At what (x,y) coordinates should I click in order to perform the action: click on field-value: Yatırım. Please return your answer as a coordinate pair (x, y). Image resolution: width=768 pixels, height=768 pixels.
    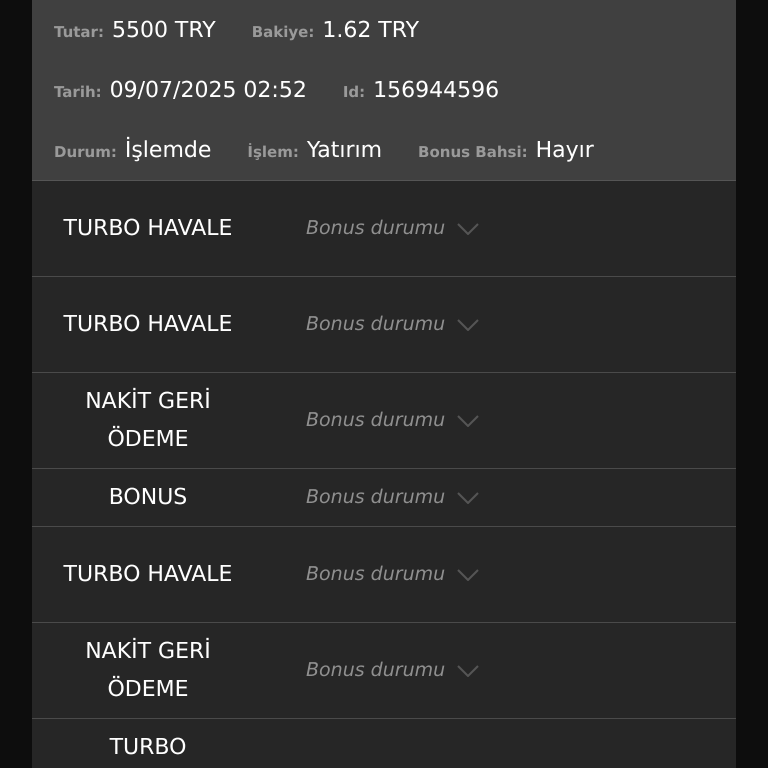
    Looking at the image, I should click on (344, 150).